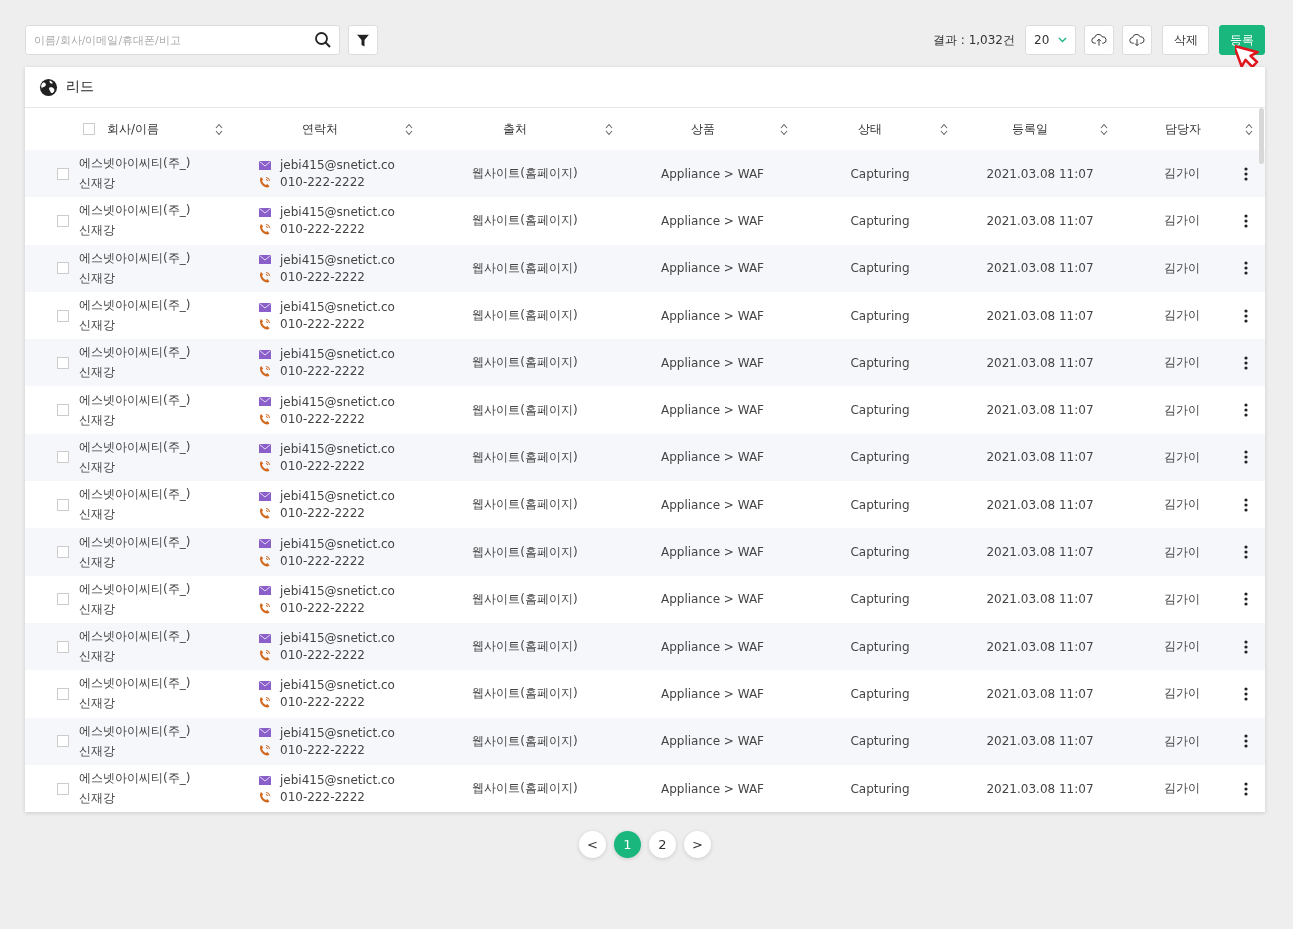  What do you see at coordinates (1137, 40) in the screenshot?
I see `download-button` at bounding box center [1137, 40].